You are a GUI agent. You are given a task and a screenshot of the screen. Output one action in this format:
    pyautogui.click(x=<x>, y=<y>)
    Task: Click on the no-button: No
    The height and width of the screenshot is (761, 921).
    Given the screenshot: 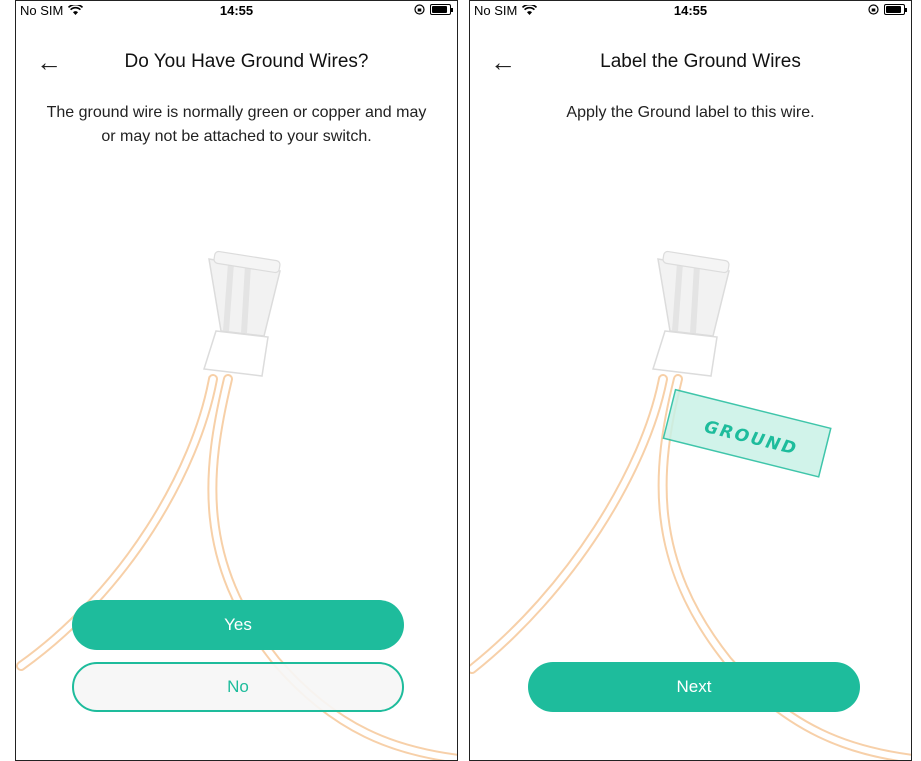 What is the action you would take?
    pyautogui.click(x=238, y=687)
    